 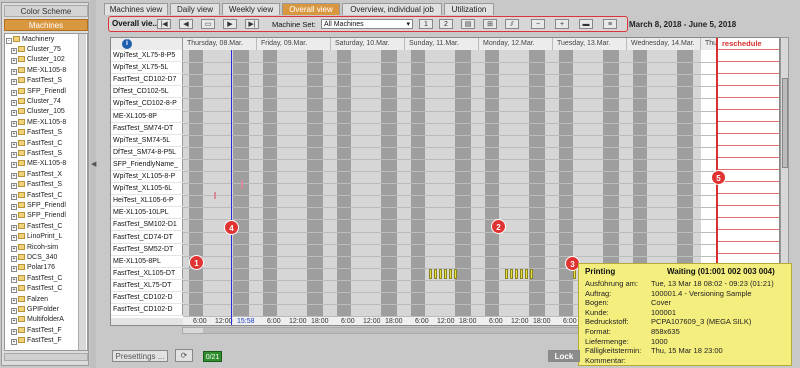 What do you see at coordinates (34, 257) in the screenshot?
I see `tree-item: + DCS_340` at bounding box center [34, 257].